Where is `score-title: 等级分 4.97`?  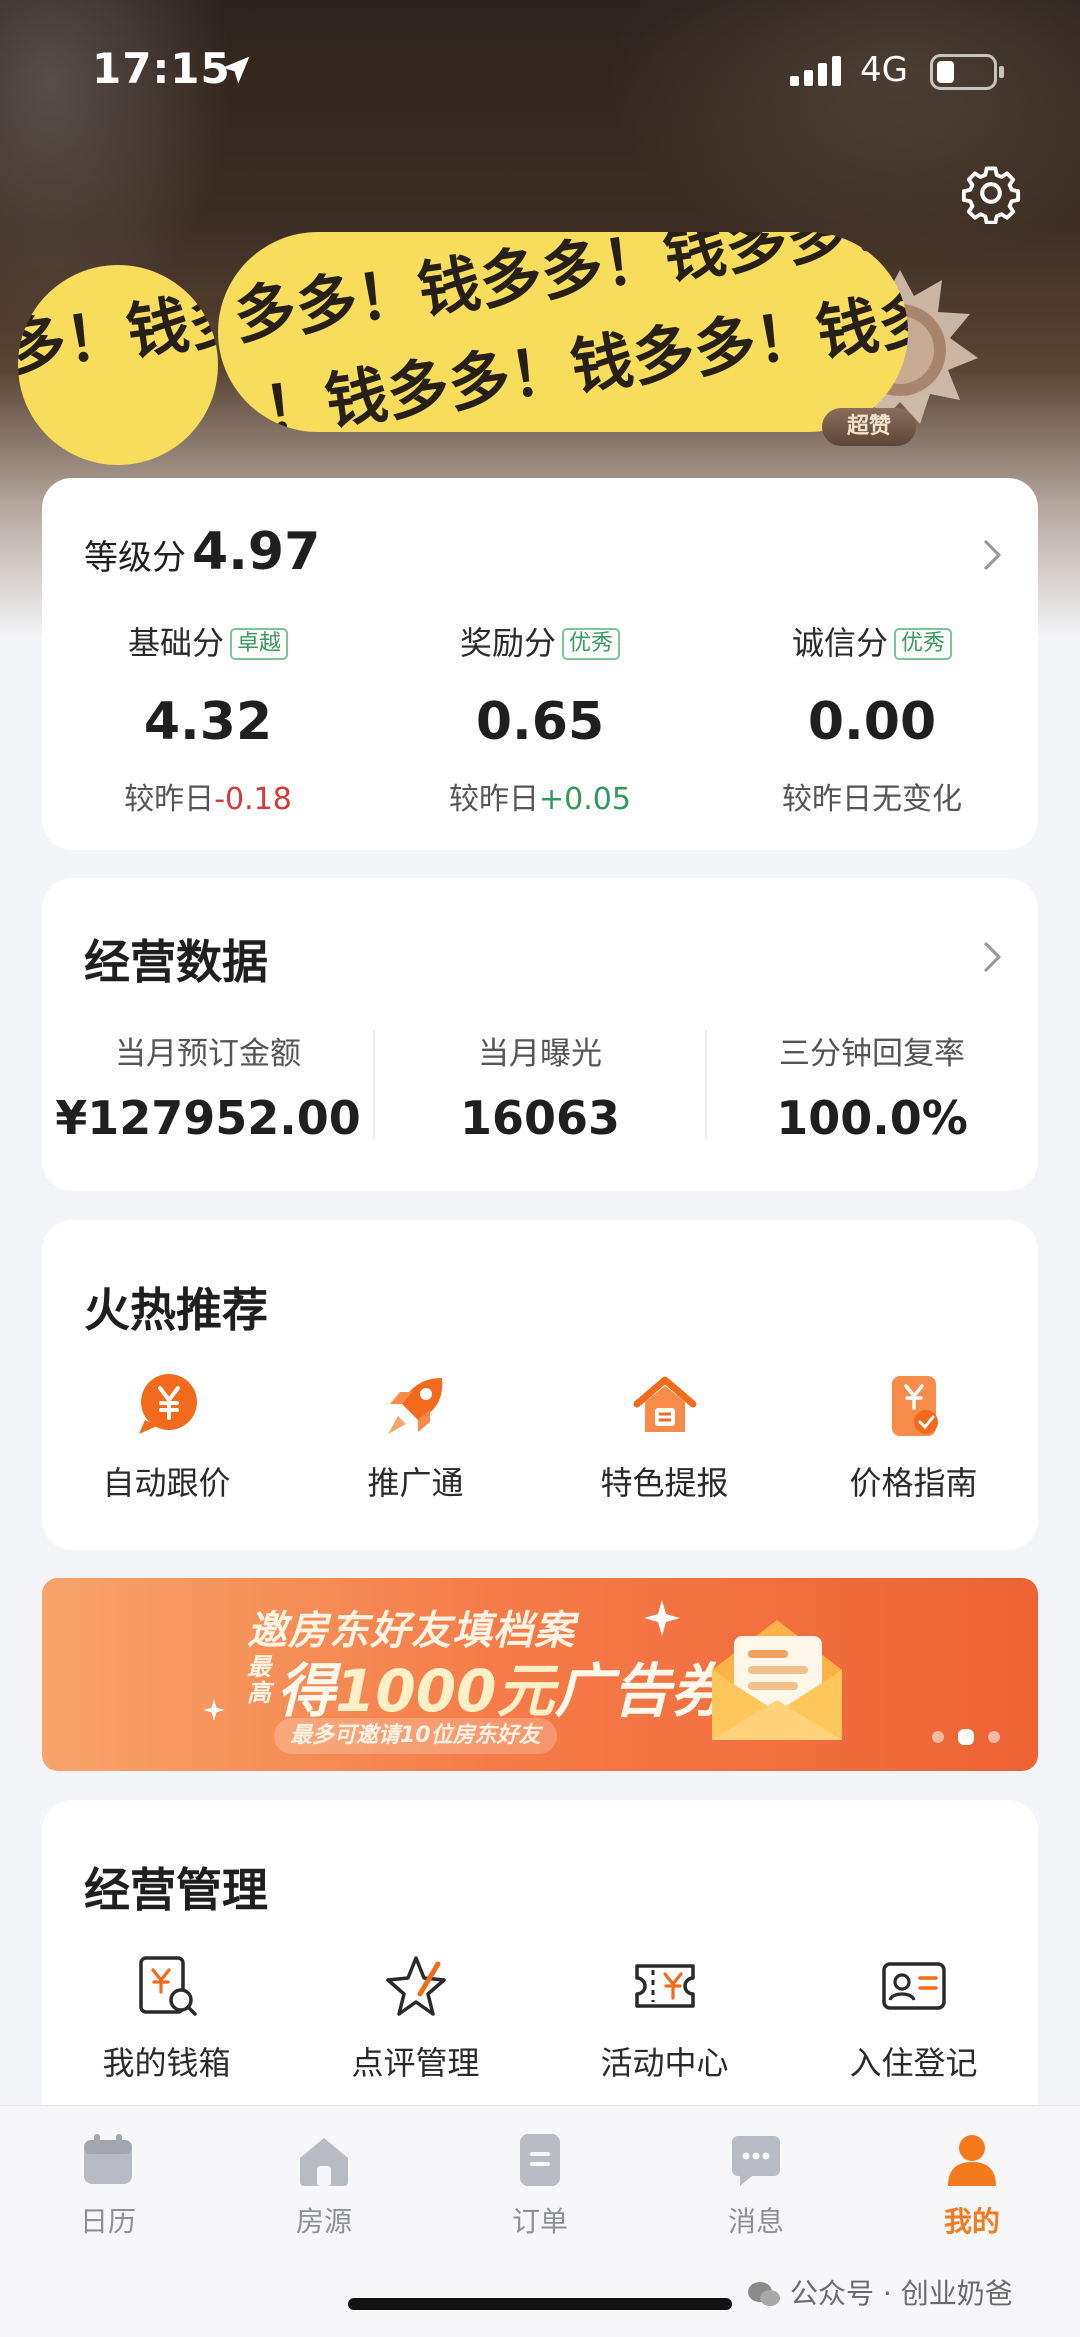 score-title: 等级分 4.97 is located at coordinates (202, 552).